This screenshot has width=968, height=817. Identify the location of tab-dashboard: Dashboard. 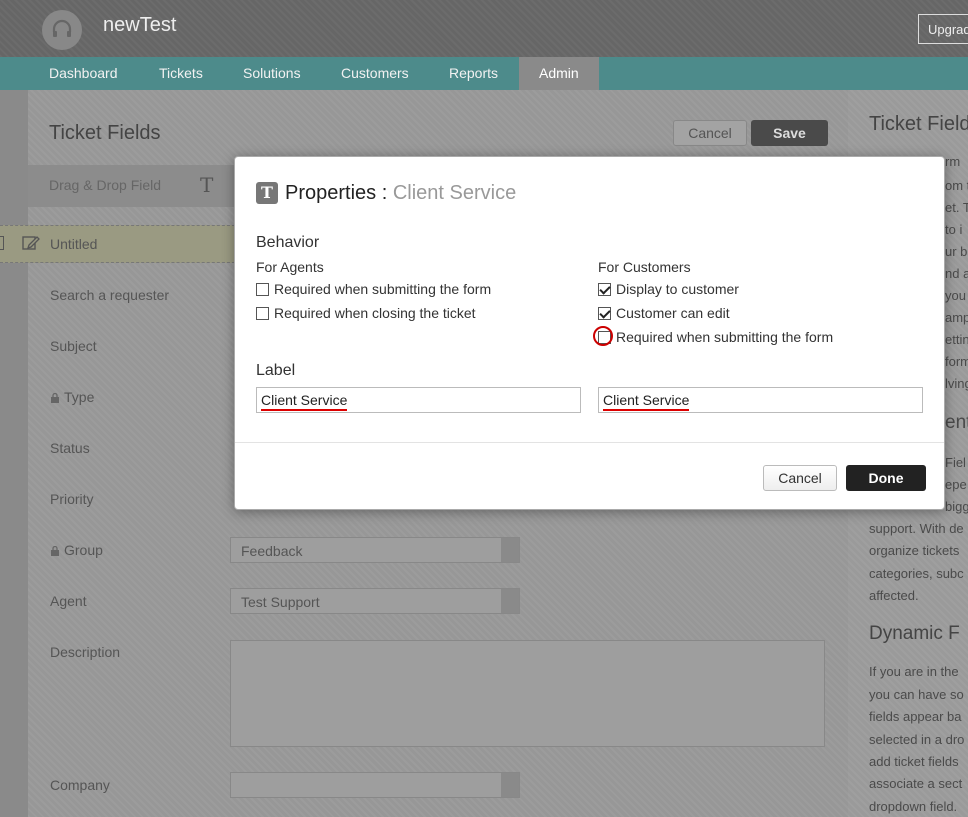
(83, 73).